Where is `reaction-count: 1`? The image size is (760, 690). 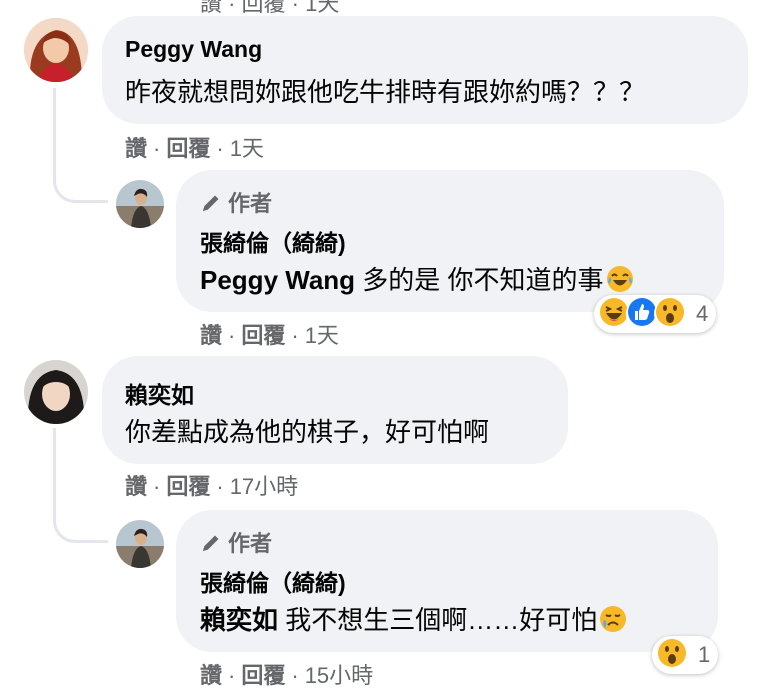
reaction-count: 1 is located at coordinates (704, 654).